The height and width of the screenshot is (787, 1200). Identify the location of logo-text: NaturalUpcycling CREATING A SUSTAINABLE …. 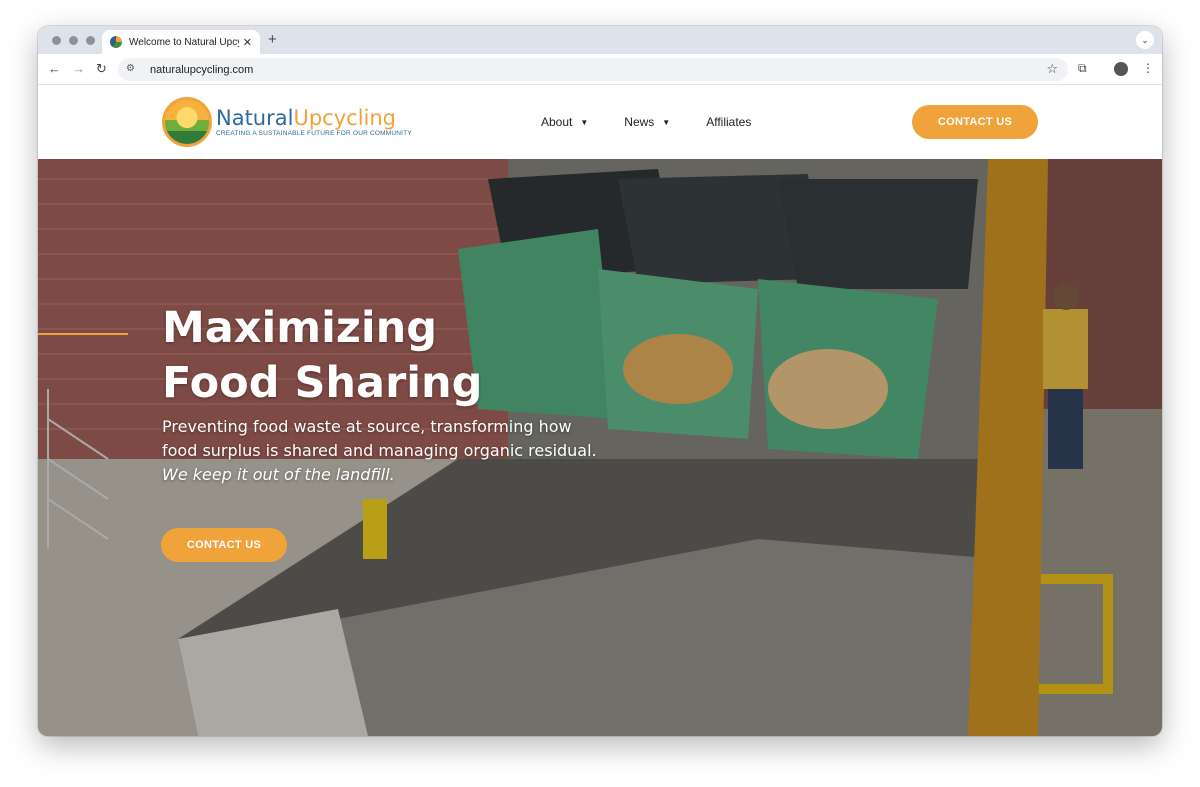
(314, 122).